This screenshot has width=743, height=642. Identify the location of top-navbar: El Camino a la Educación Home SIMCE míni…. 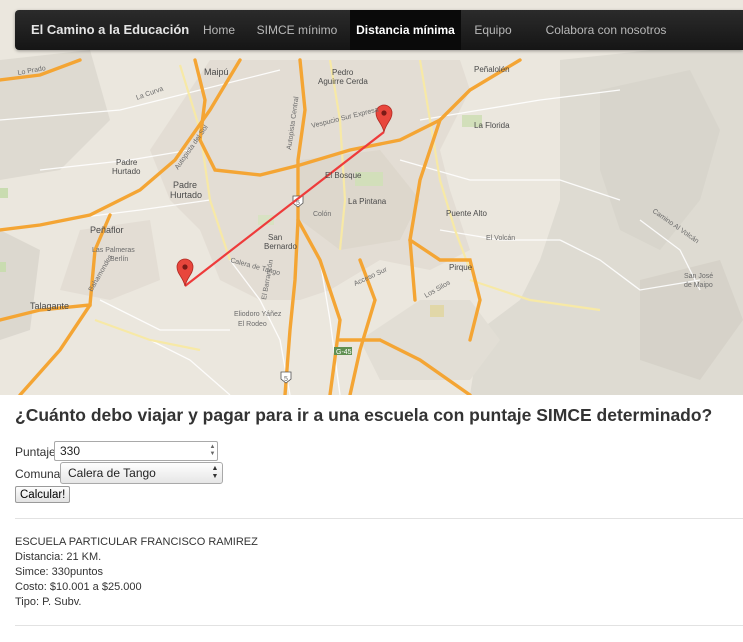
(379, 30).